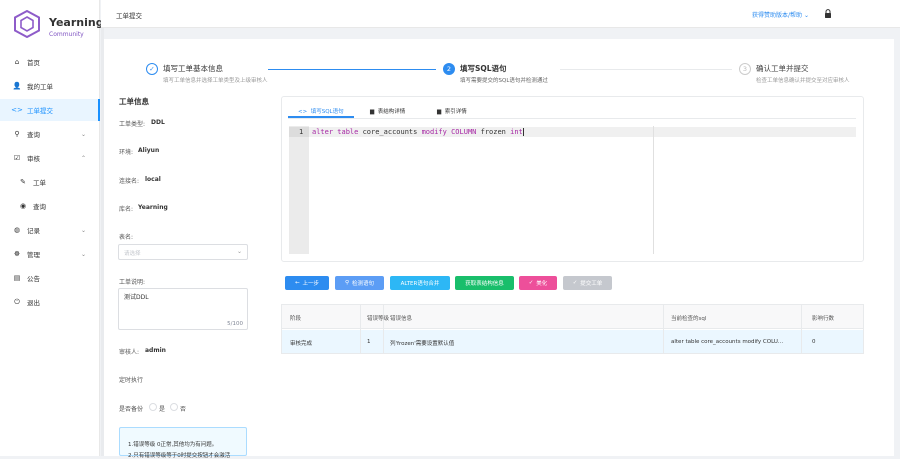 Image resolution: width=900 pixels, height=459 pixels. What do you see at coordinates (126, 237) in the screenshot?
I see `table-label: 表名:` at bounding box center [126, 237].